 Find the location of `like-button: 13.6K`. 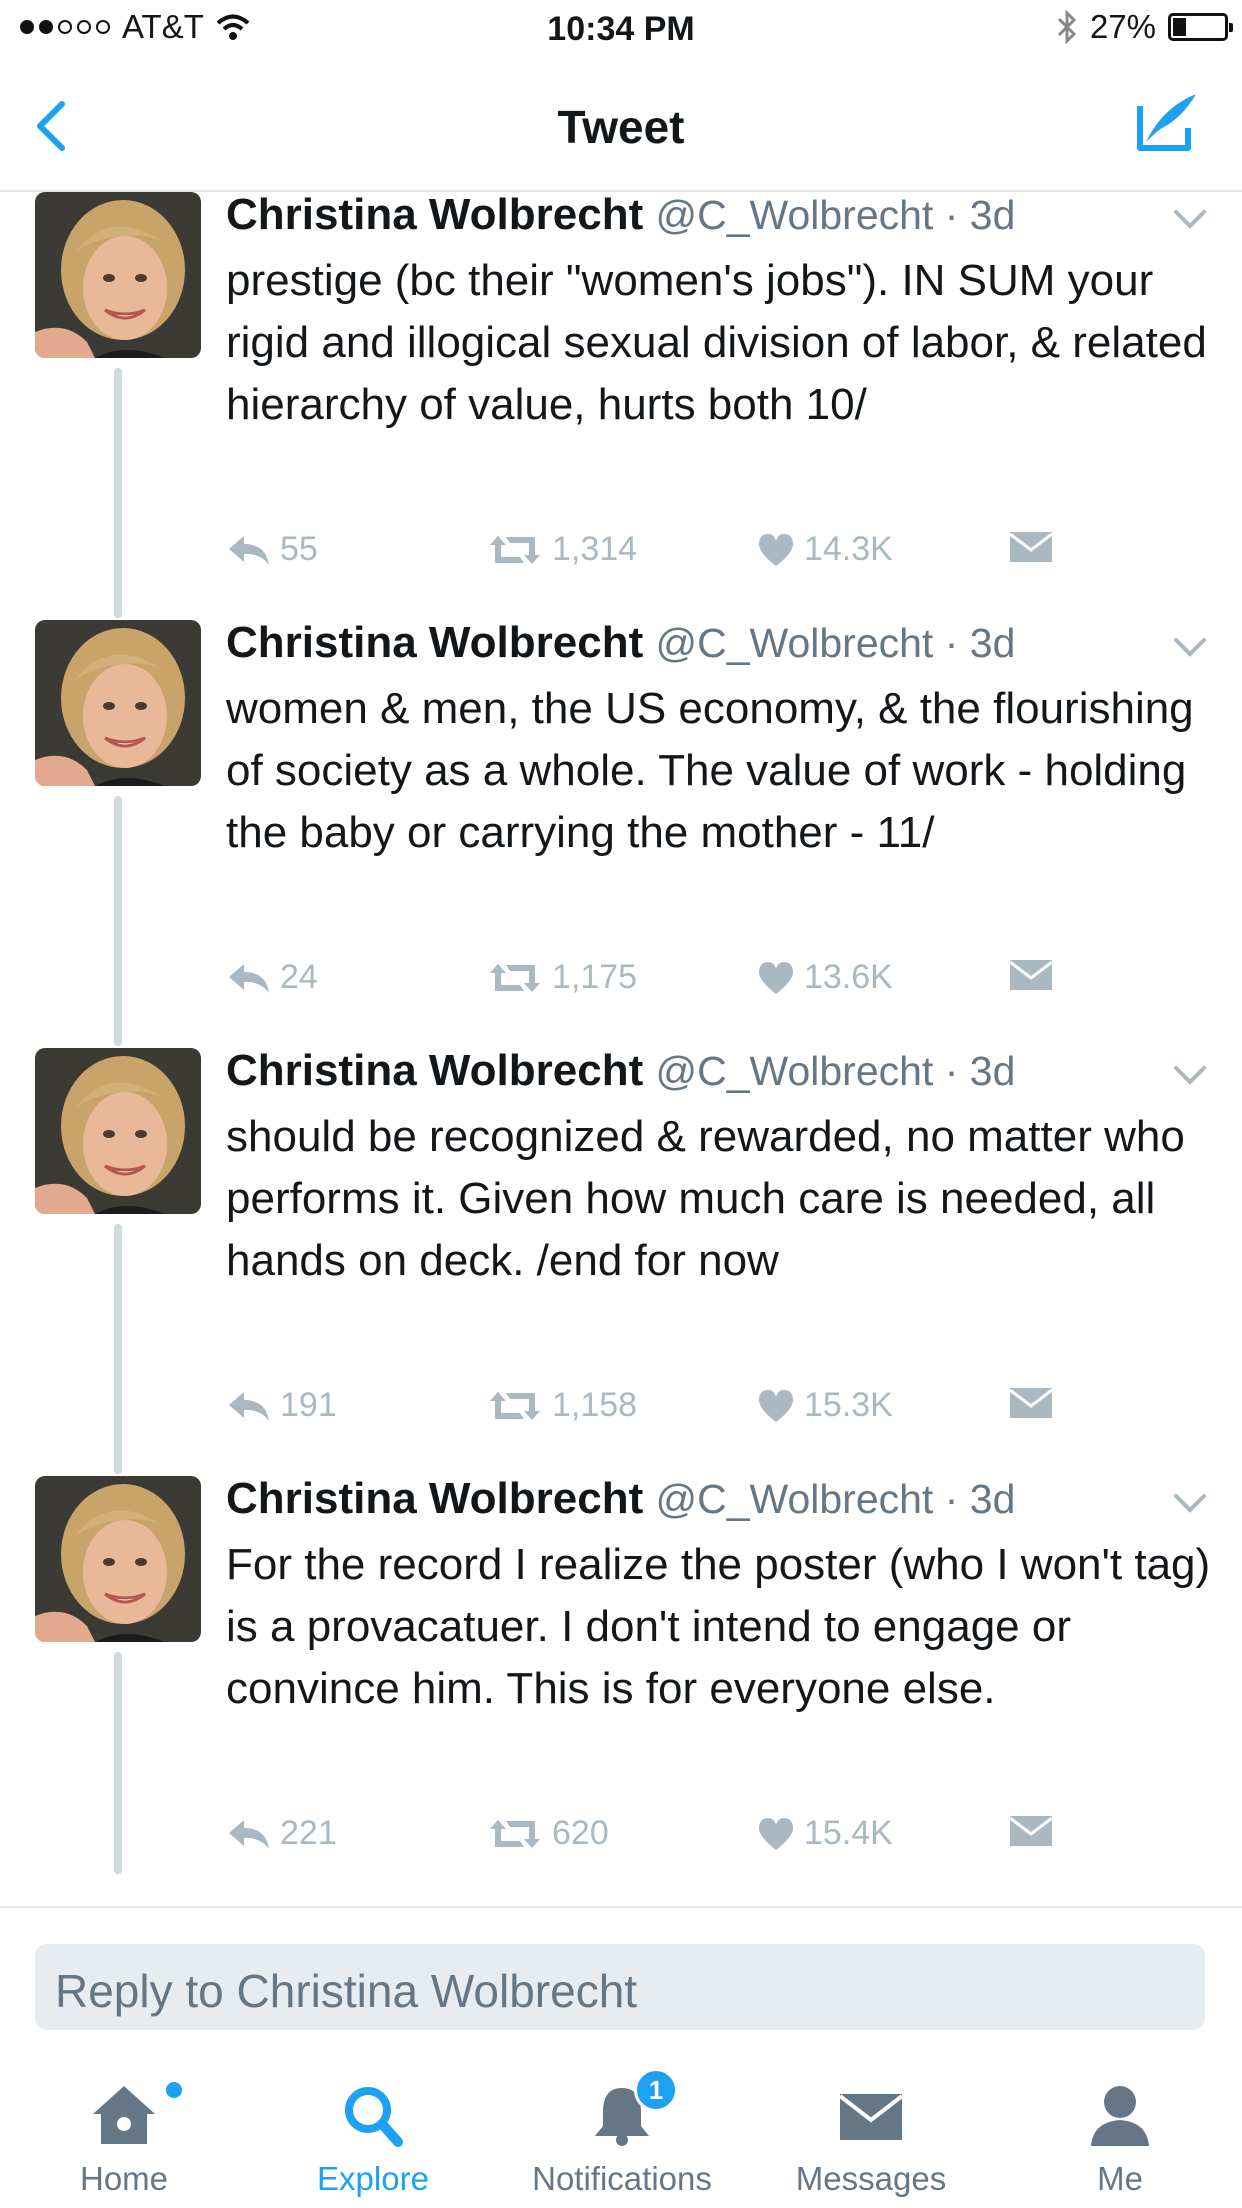

like-button: 13.6K is located at coordinates (824, 977).